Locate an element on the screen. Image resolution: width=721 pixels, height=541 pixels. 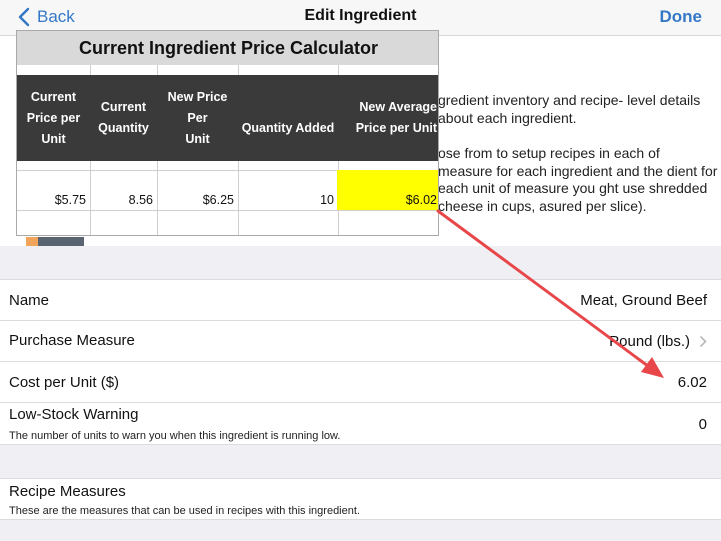
calculator-title: Current Ingredient Price Calculator is located at coordinates (227, 48).